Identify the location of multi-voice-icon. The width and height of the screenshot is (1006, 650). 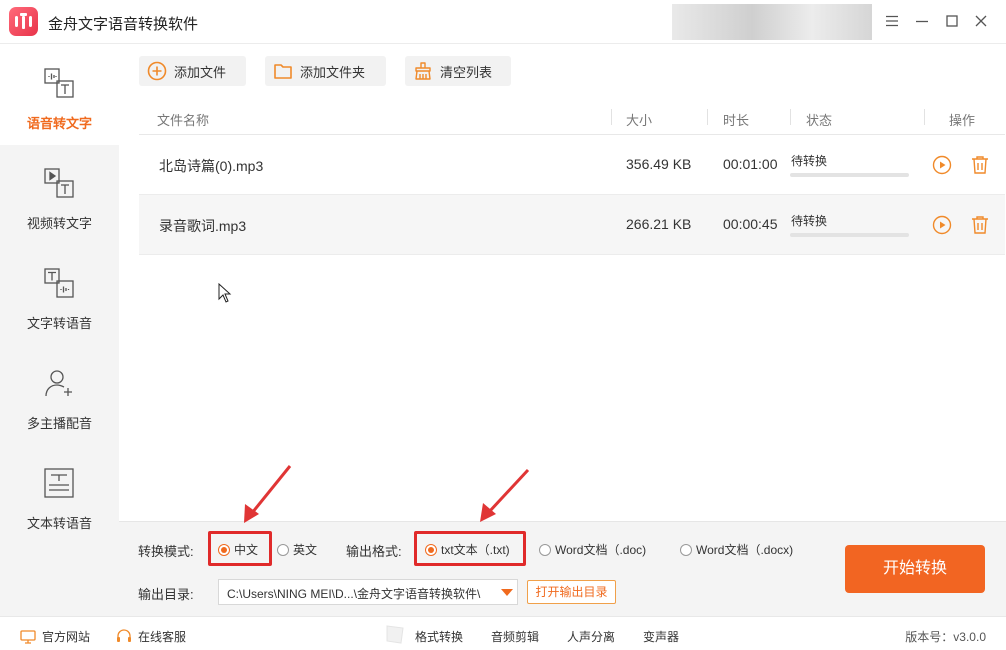
(59, 383).